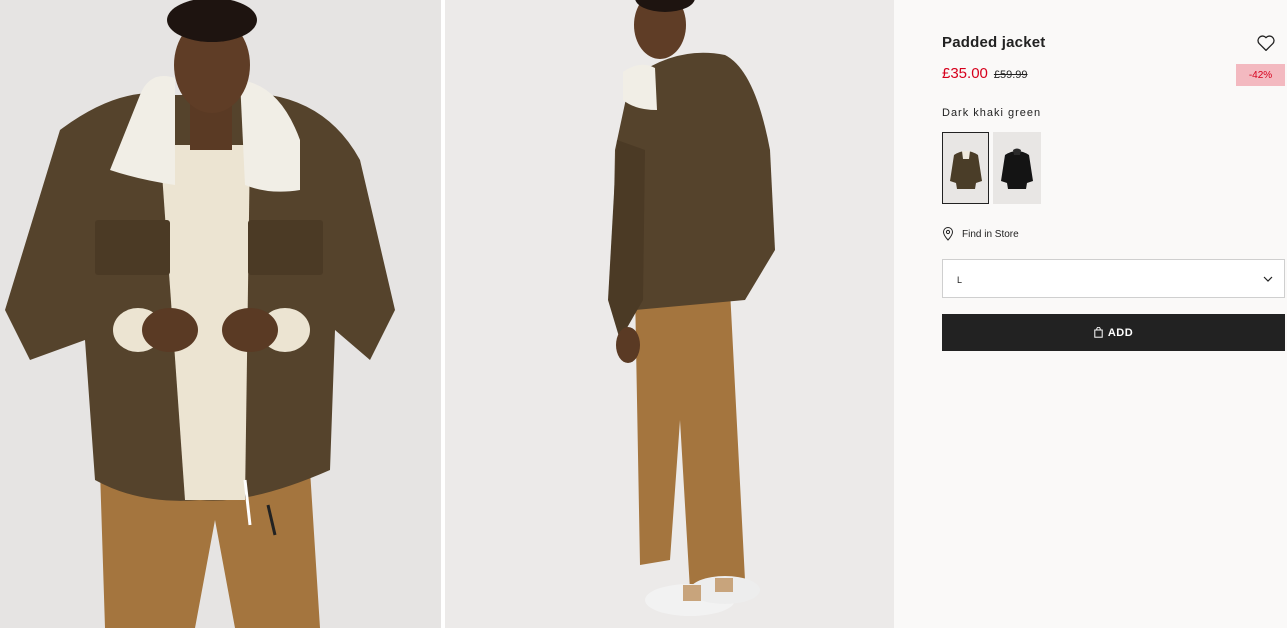 This screenshot has height=628, width=1287. Describe the element at coordinates (1267, 44) in the screenshot. I see `heart-icon` at that location.